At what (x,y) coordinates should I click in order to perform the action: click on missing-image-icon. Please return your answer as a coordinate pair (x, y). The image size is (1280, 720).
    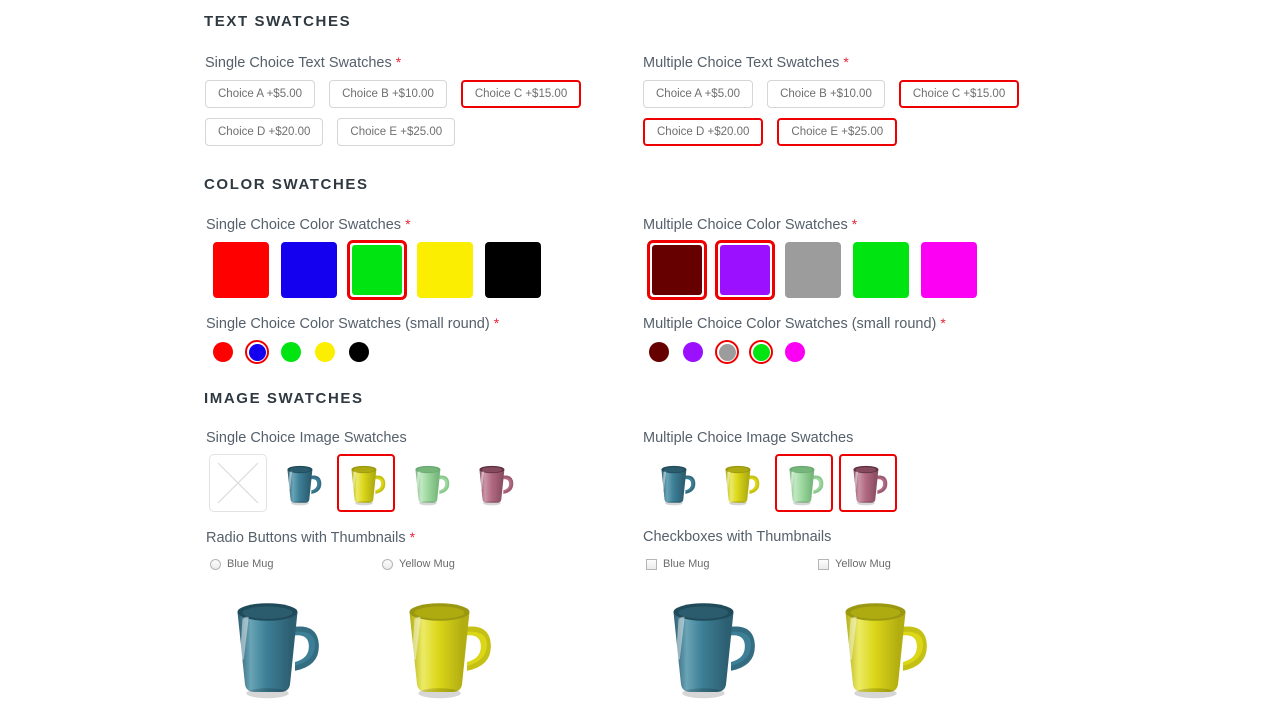
    Looking at the image, I should click on (238, 483).